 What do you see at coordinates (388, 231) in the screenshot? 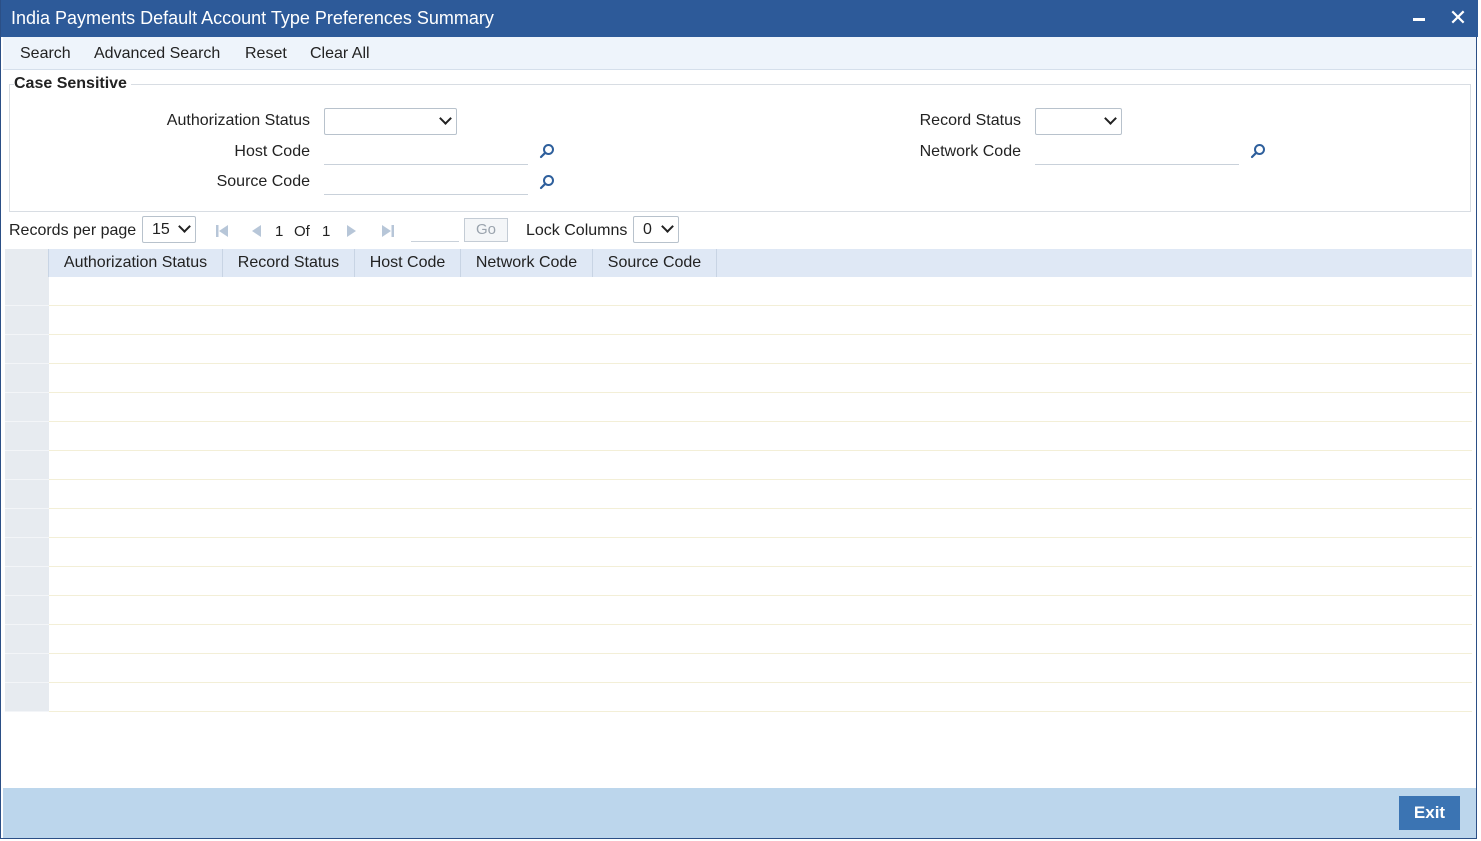
I see `last-page-icon` at bounding box center [388, 231].